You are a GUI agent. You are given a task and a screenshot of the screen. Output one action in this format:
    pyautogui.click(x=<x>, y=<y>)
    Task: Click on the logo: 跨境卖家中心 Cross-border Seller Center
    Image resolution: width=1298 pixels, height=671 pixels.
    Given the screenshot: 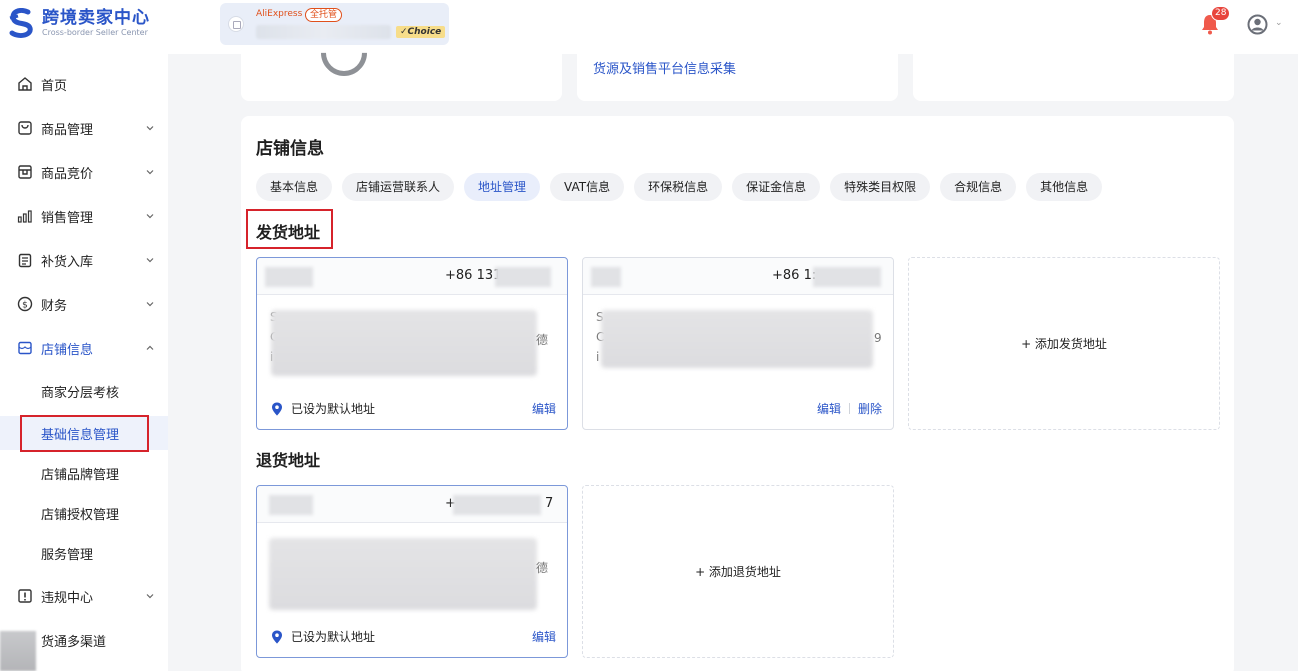 What is the action you would take?
    pyautogui.click(x=79, y=23)
    